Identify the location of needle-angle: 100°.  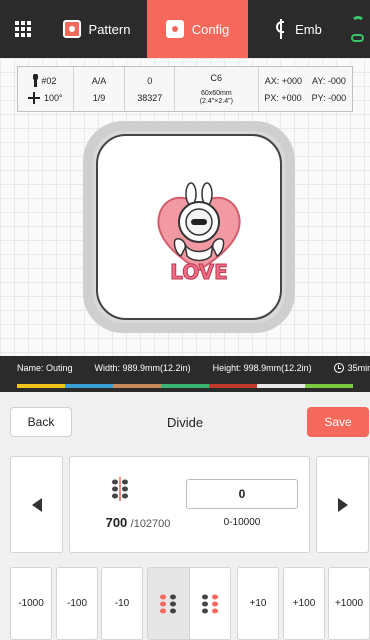
(53, 97).